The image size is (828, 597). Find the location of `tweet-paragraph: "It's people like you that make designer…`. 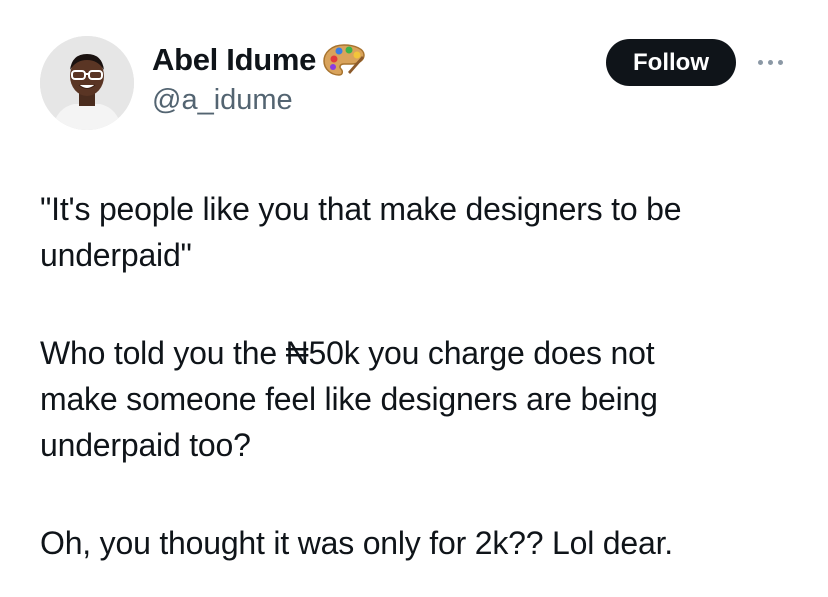

tweet-paragraph: "It's people like you that make designer… is located at coordinates (420, 232).